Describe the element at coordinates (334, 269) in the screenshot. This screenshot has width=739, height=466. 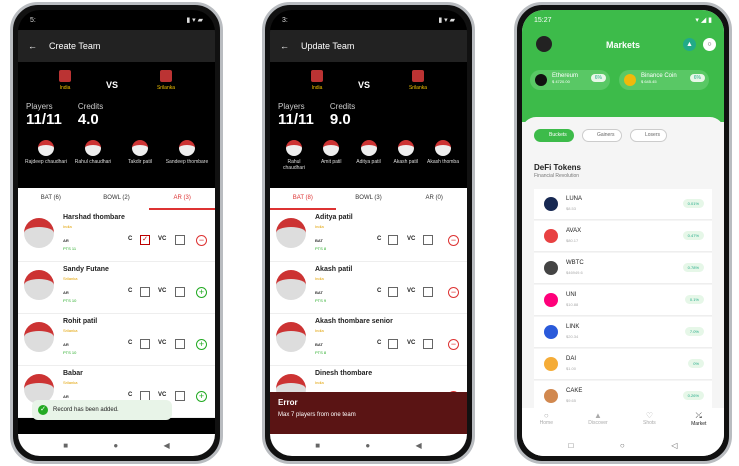
I see `player-name: Akash patil` at that location.